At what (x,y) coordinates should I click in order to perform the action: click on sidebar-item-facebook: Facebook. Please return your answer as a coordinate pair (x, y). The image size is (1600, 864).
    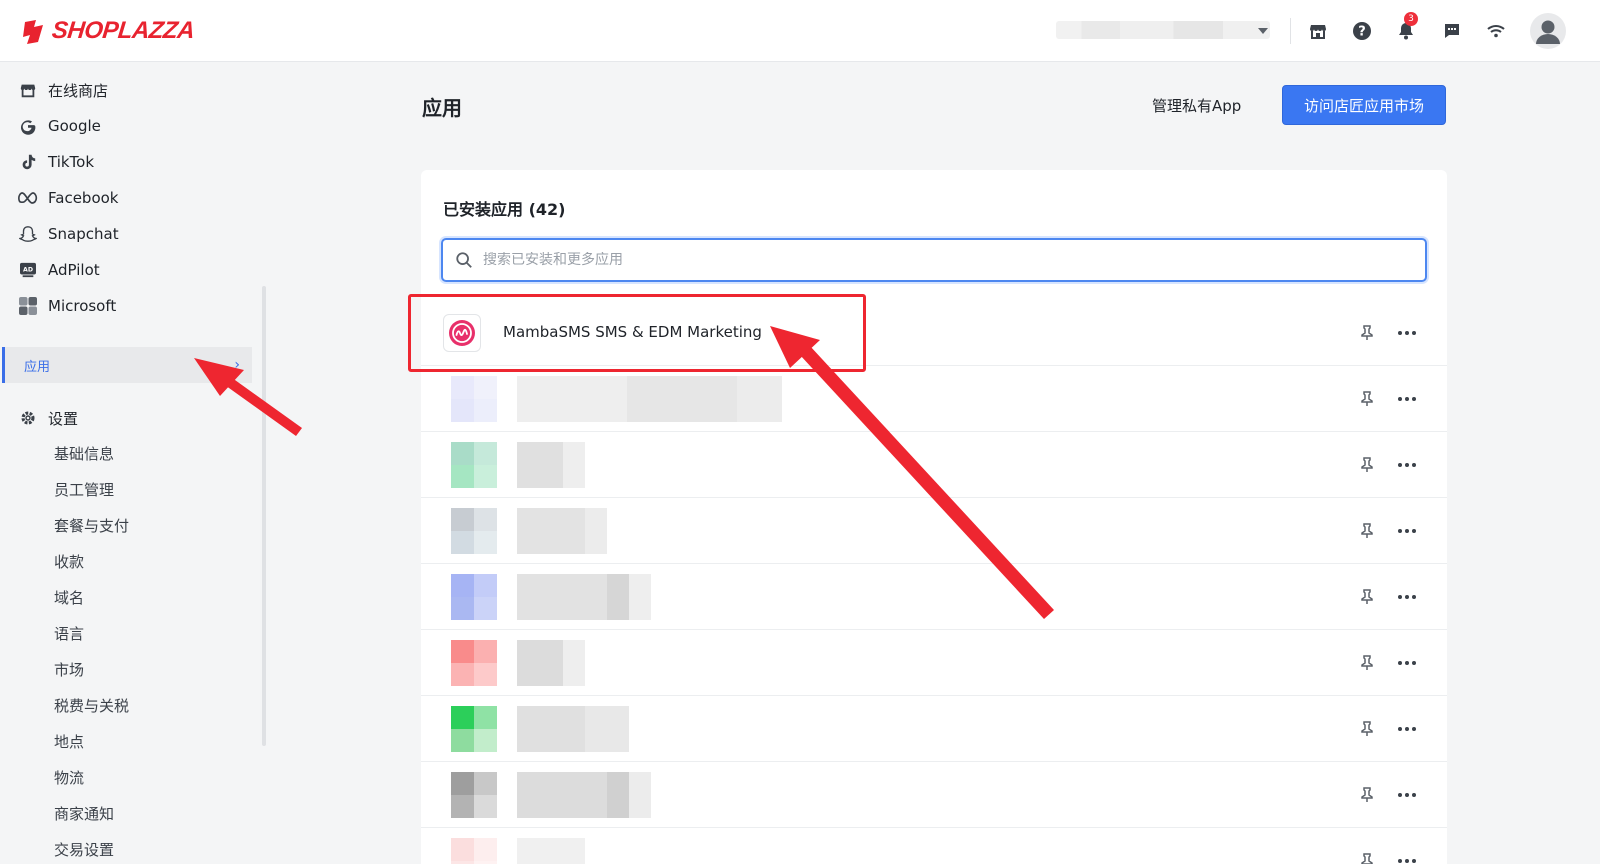
    Looking at the image, I should click on (68, 198).